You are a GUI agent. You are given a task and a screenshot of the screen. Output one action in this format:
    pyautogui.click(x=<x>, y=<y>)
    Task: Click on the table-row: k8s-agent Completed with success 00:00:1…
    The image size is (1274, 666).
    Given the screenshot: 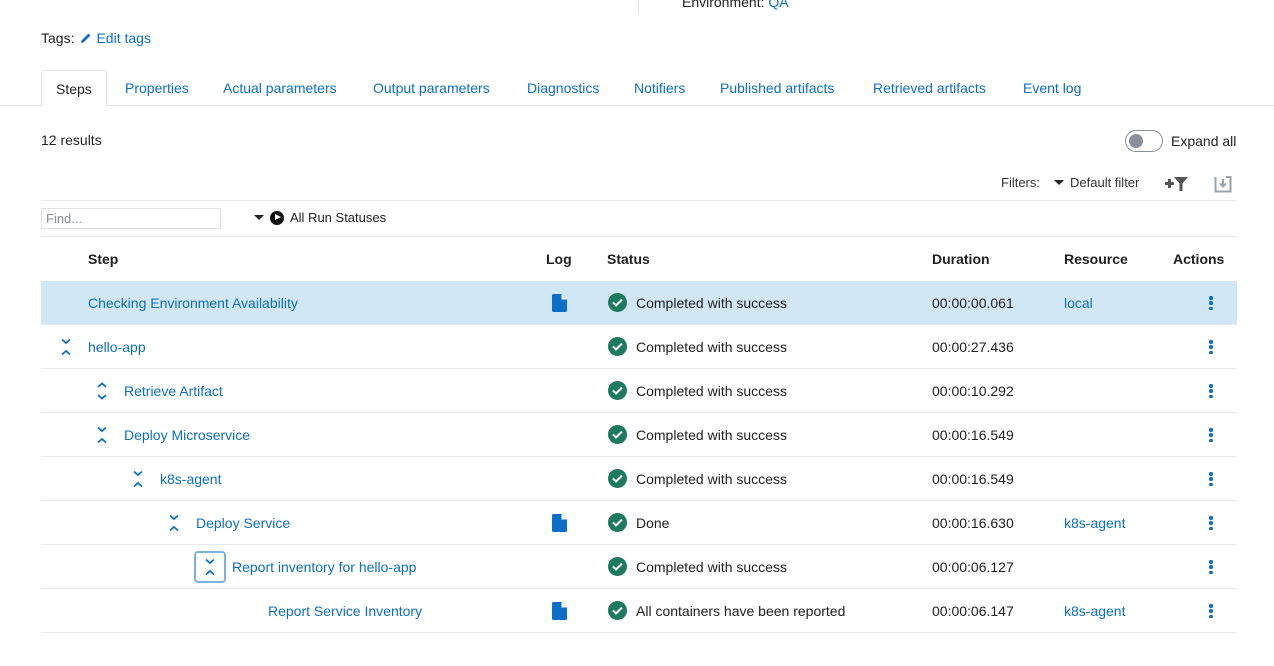 What is the action you would take?
    pyautogui.click(x=639, y=479)
    